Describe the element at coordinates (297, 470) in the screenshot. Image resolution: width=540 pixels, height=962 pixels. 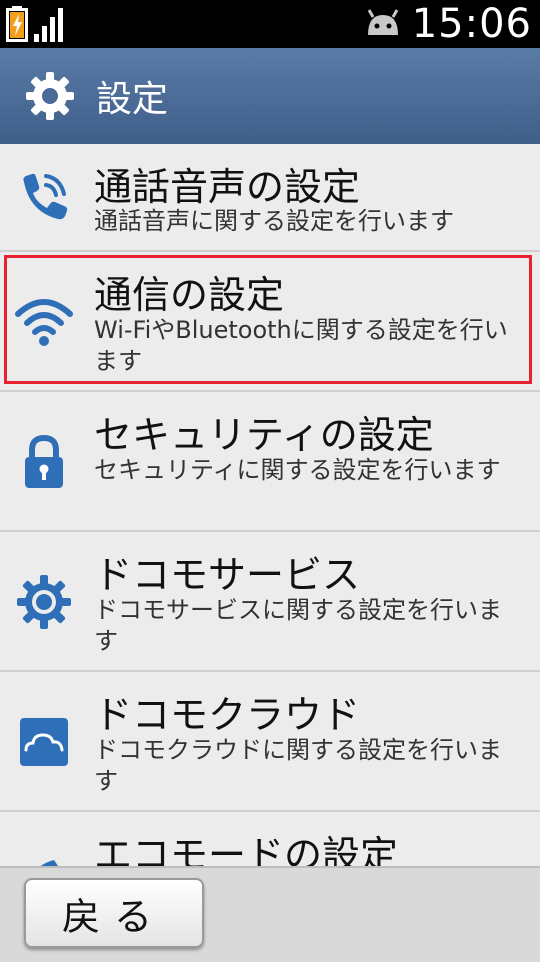
I see `settings-item-description: セキュリティに関する設定を行います` at that location.